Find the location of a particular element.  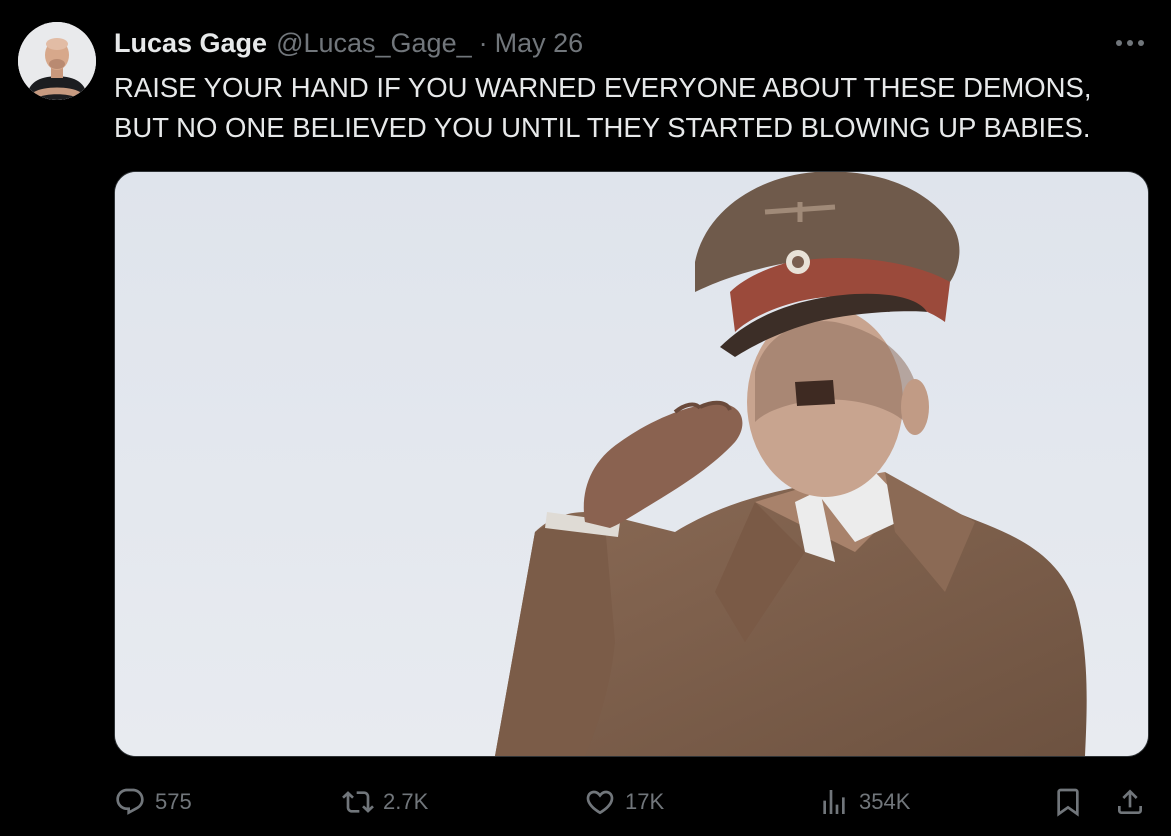

more-options-button is located at coordinates (1130, 43).